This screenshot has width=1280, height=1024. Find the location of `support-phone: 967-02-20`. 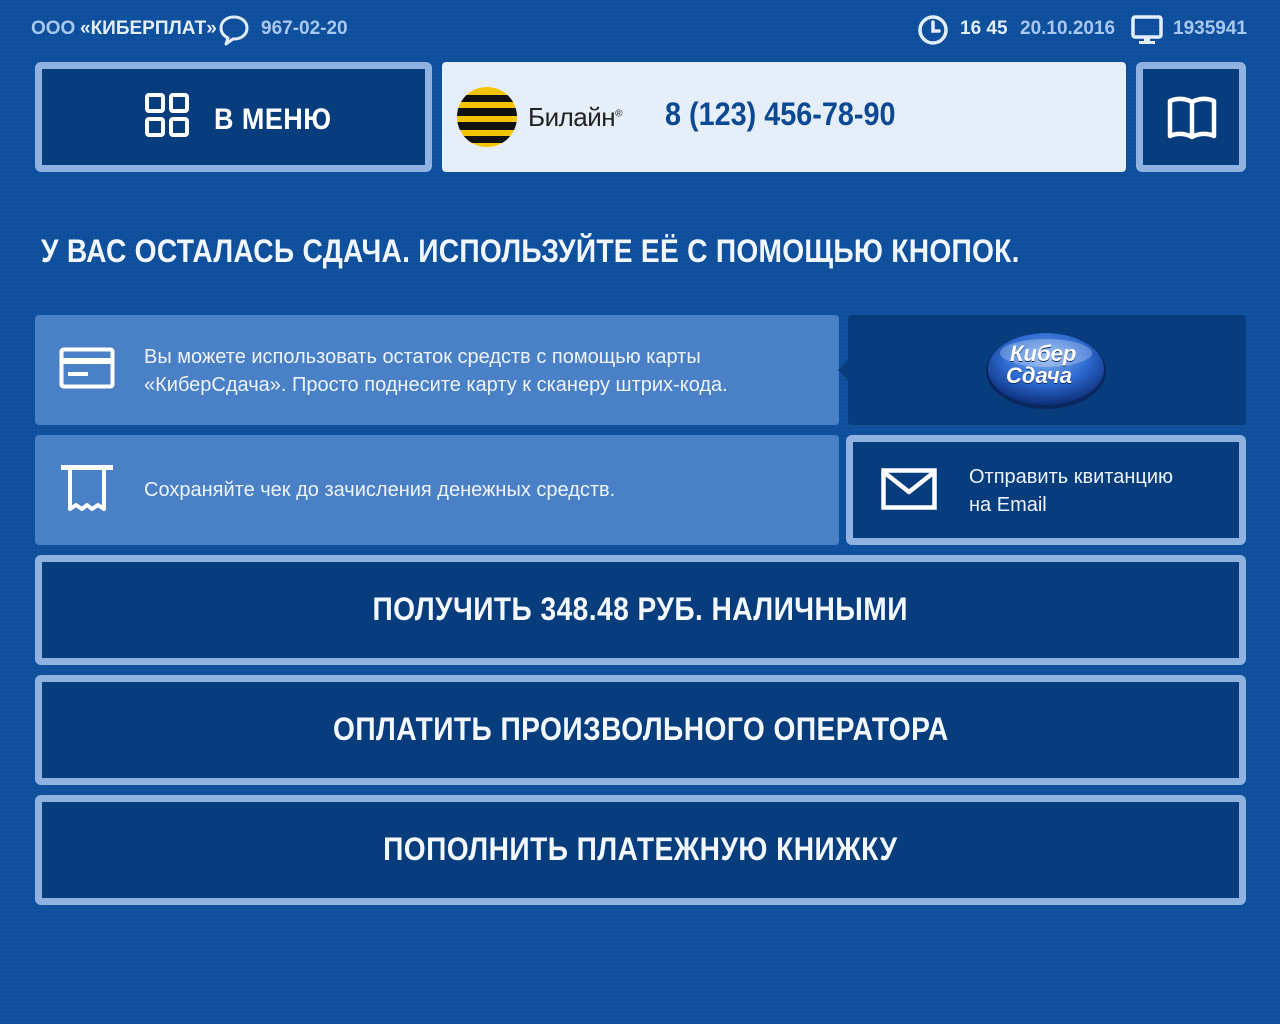

support-phone: 967-02-20 is located at coordinates (304, 28).